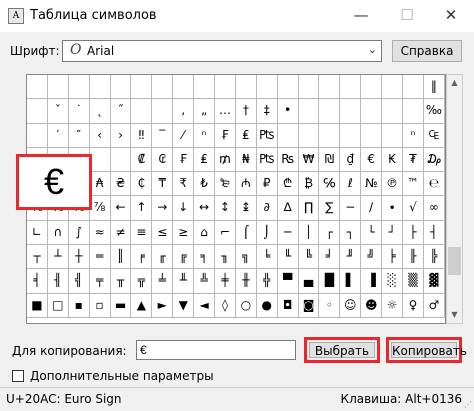  What do you see at coordinates (58, 135) in the screenshot?
I see `character-cell: ′` at bounding box center [58, 135].